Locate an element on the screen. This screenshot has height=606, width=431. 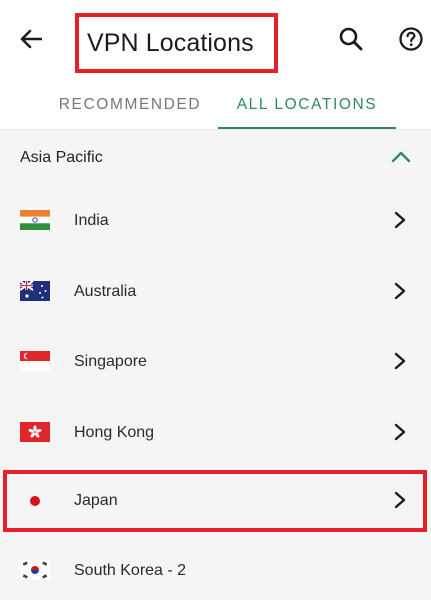
title-highlight-box: VPN Locations is located at coordinates (176, 43).